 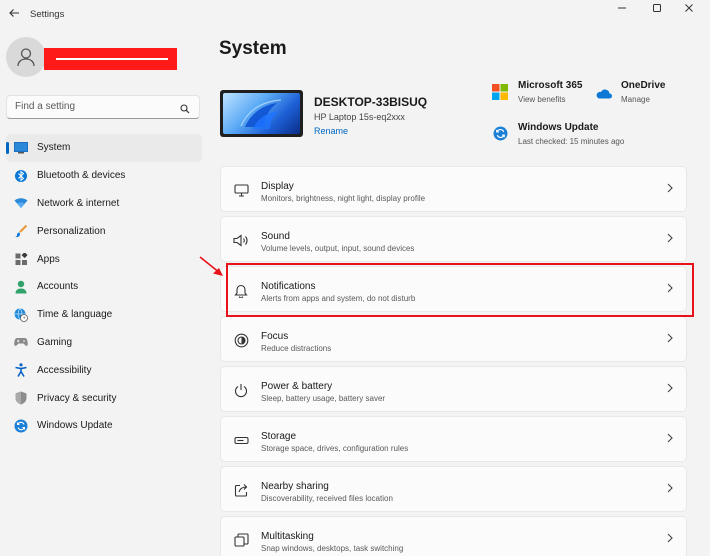 What do you see at coordinates (453, 339) in the screenshot?
I see `focus-card: Focus Reduce distractions` at bounding box center [453, 339].